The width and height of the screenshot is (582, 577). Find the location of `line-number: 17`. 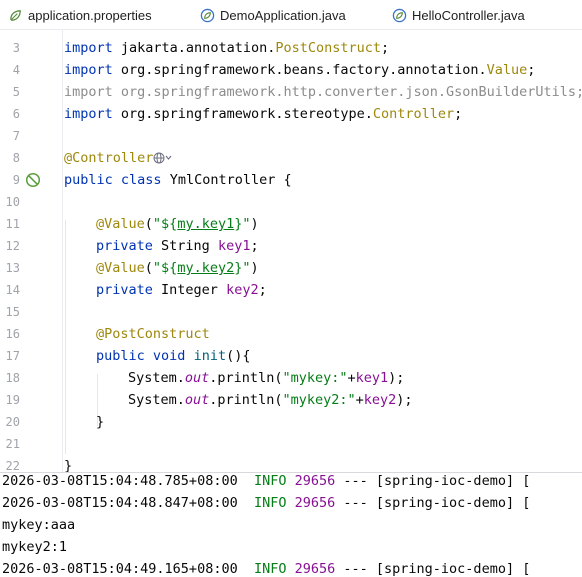

line-number: 17 is located at coordinates (12, 356).